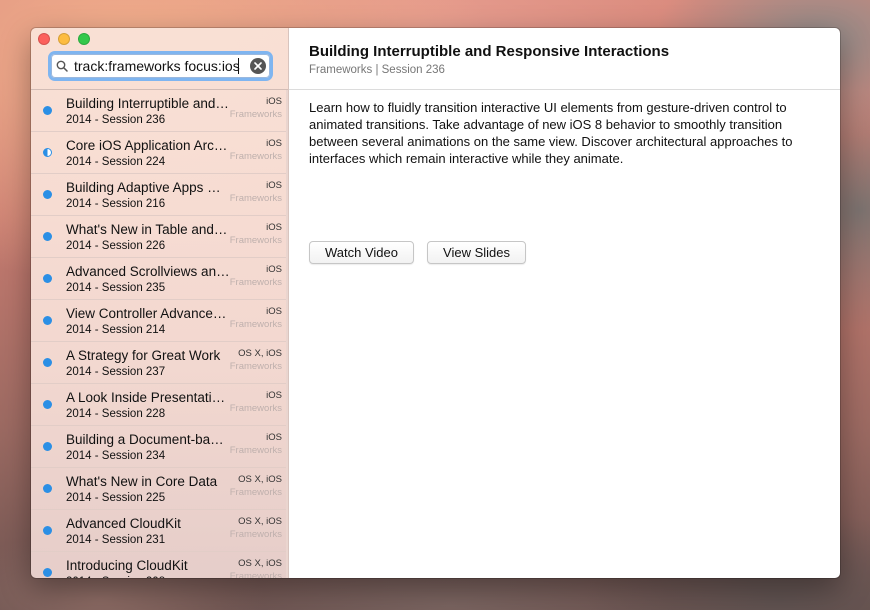  What do you see at coordinates (476, 252) in the screenshot?
I see `view-slides-button: View Slides` at bounding box center [476, 252].